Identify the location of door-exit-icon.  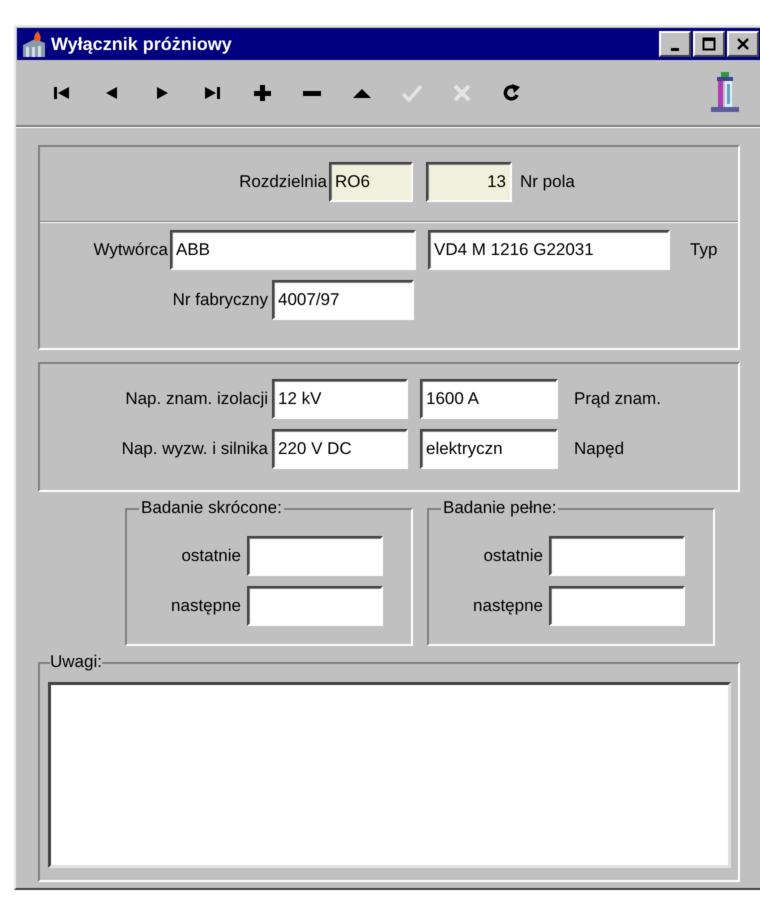
(725, 93).